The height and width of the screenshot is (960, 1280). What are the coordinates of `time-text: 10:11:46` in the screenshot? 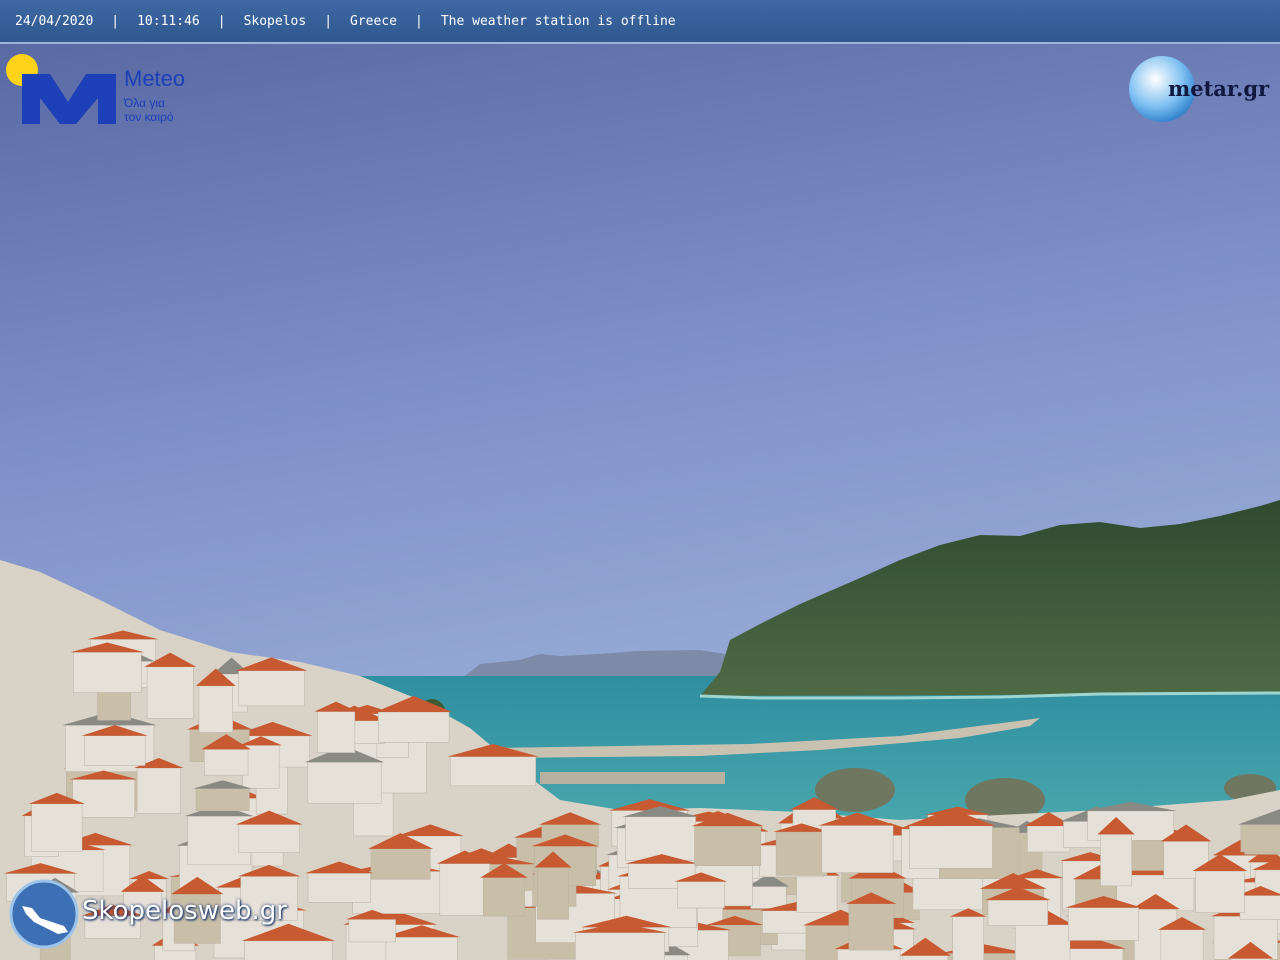 It's located at (168, 21).